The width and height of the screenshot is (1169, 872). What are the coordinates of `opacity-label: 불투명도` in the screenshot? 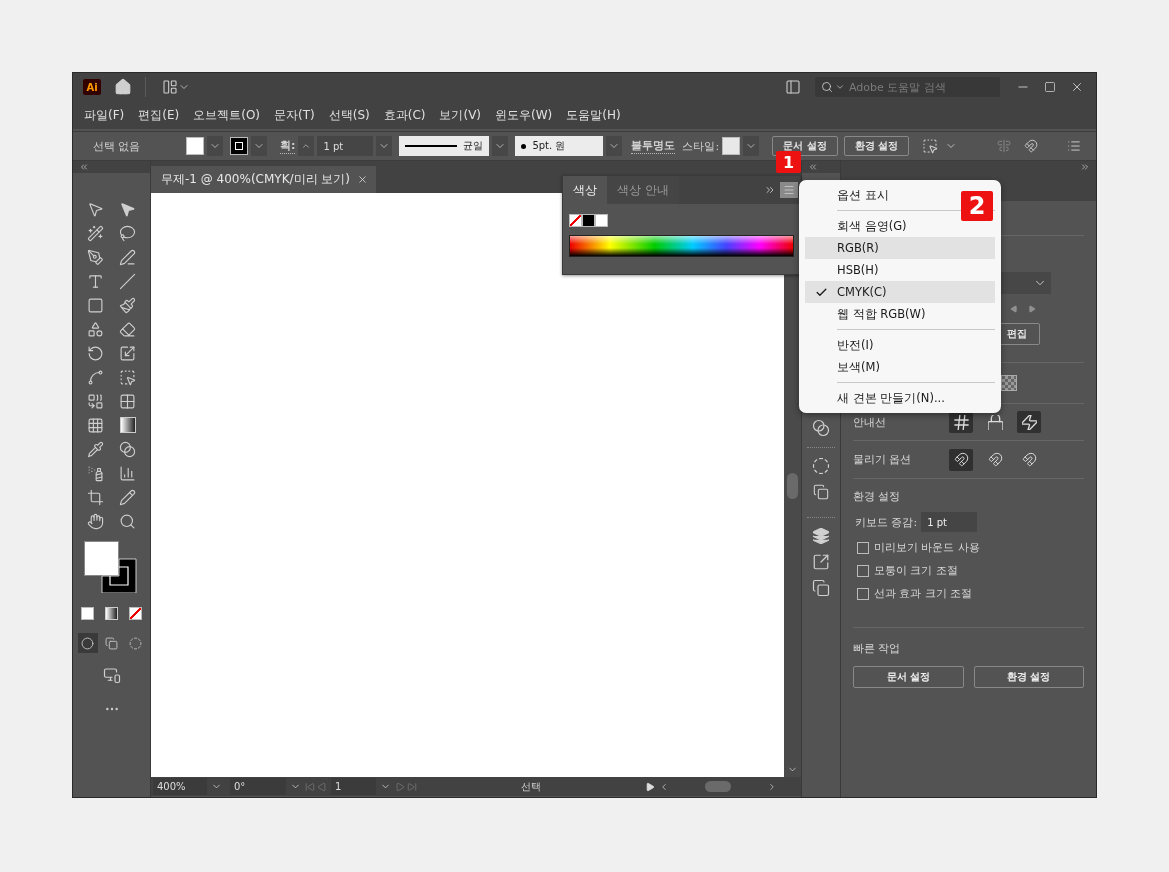 It's located at (653, 146).